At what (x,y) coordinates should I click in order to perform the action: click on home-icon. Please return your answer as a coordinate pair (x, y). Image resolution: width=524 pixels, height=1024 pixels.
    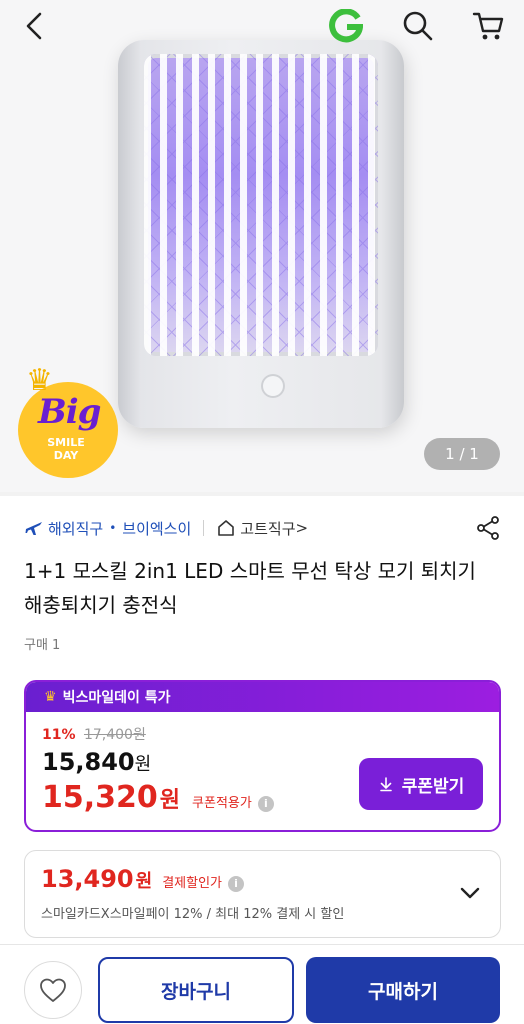
    Looking at the image, I should click on (226, 528).